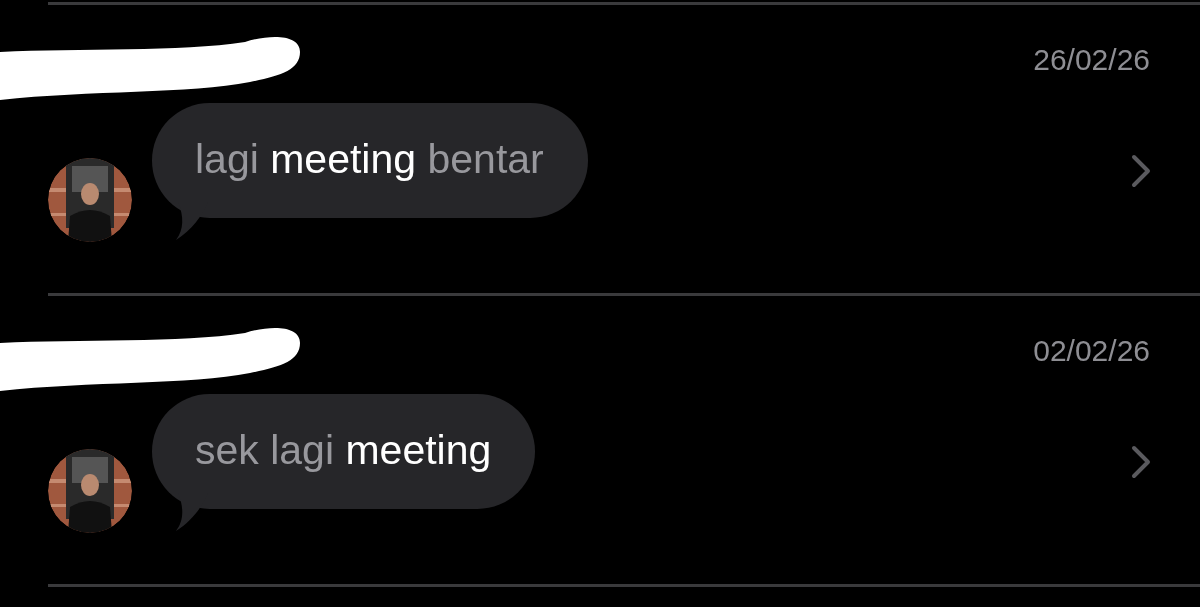 This screenshot has height=607, width=1200. I want to click on message-text: lagi meeting bentar, so click(369, 159).